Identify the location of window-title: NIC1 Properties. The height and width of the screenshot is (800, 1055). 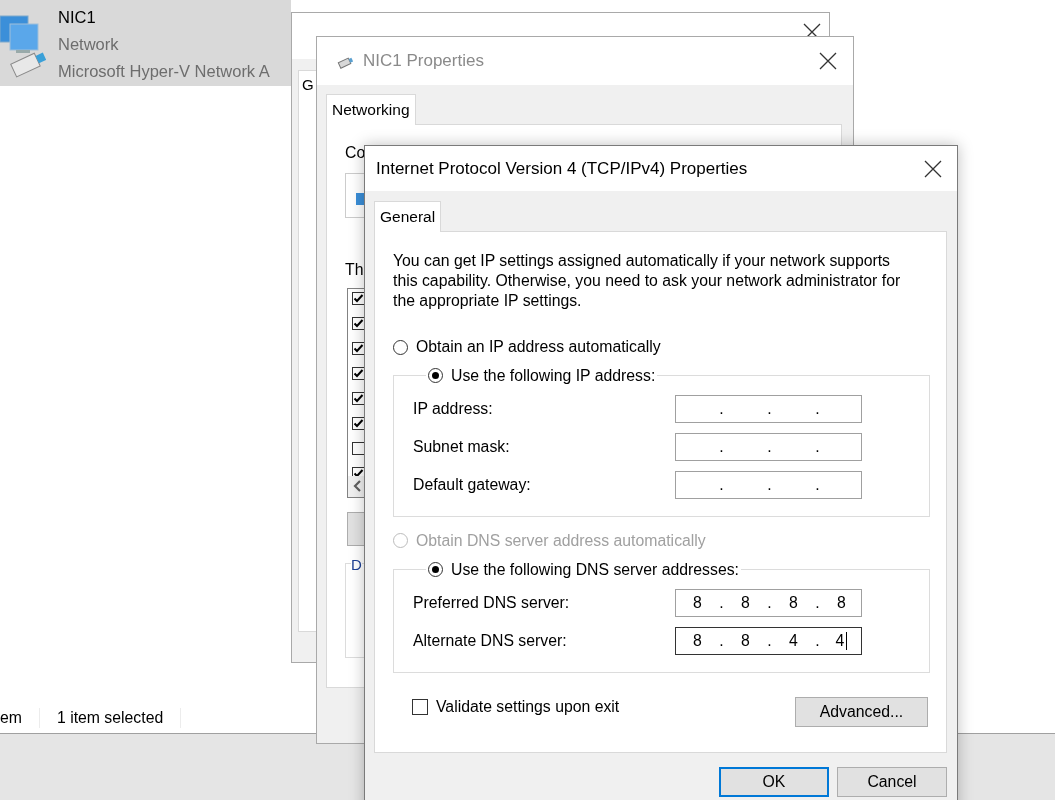
(423, 61).